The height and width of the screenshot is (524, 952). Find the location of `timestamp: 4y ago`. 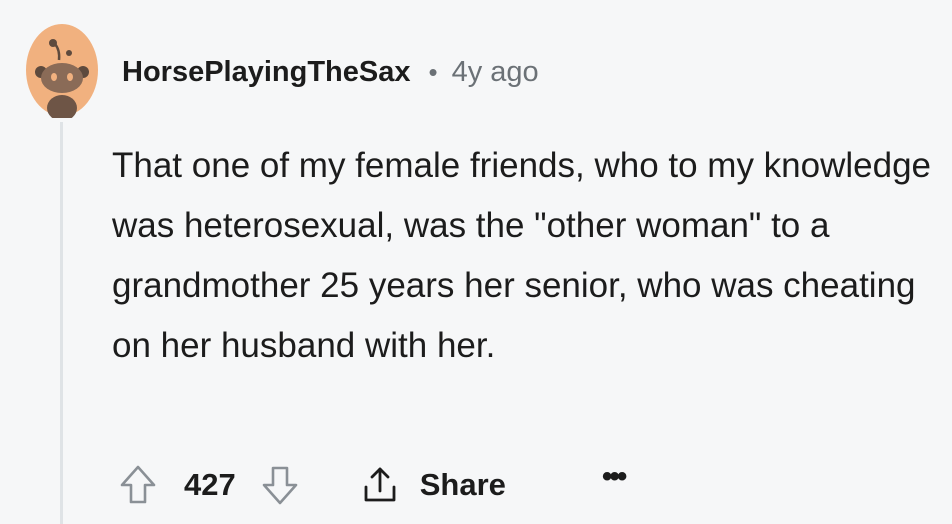

timestamp: 4y ago is located at coordinates (495, 72).